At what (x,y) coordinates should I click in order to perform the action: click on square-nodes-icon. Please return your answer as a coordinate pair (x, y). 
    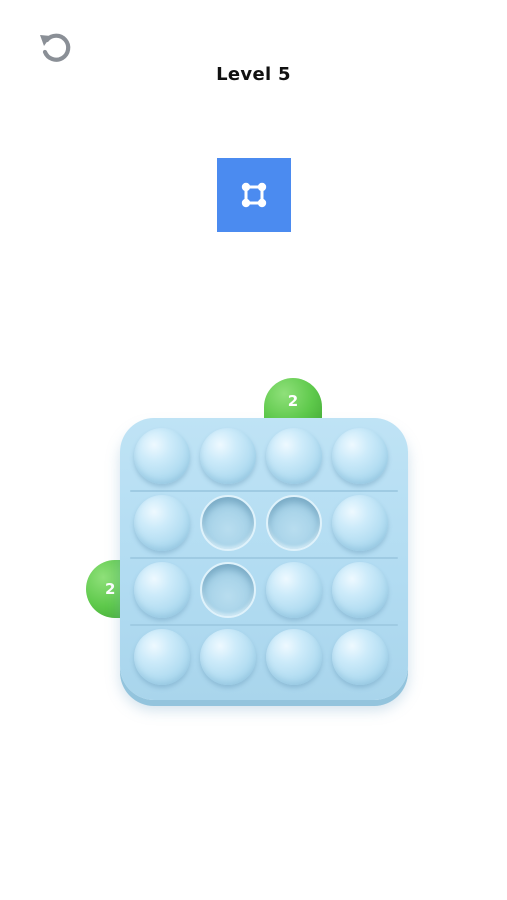
    Looking at the image, I should click on (254, 195).